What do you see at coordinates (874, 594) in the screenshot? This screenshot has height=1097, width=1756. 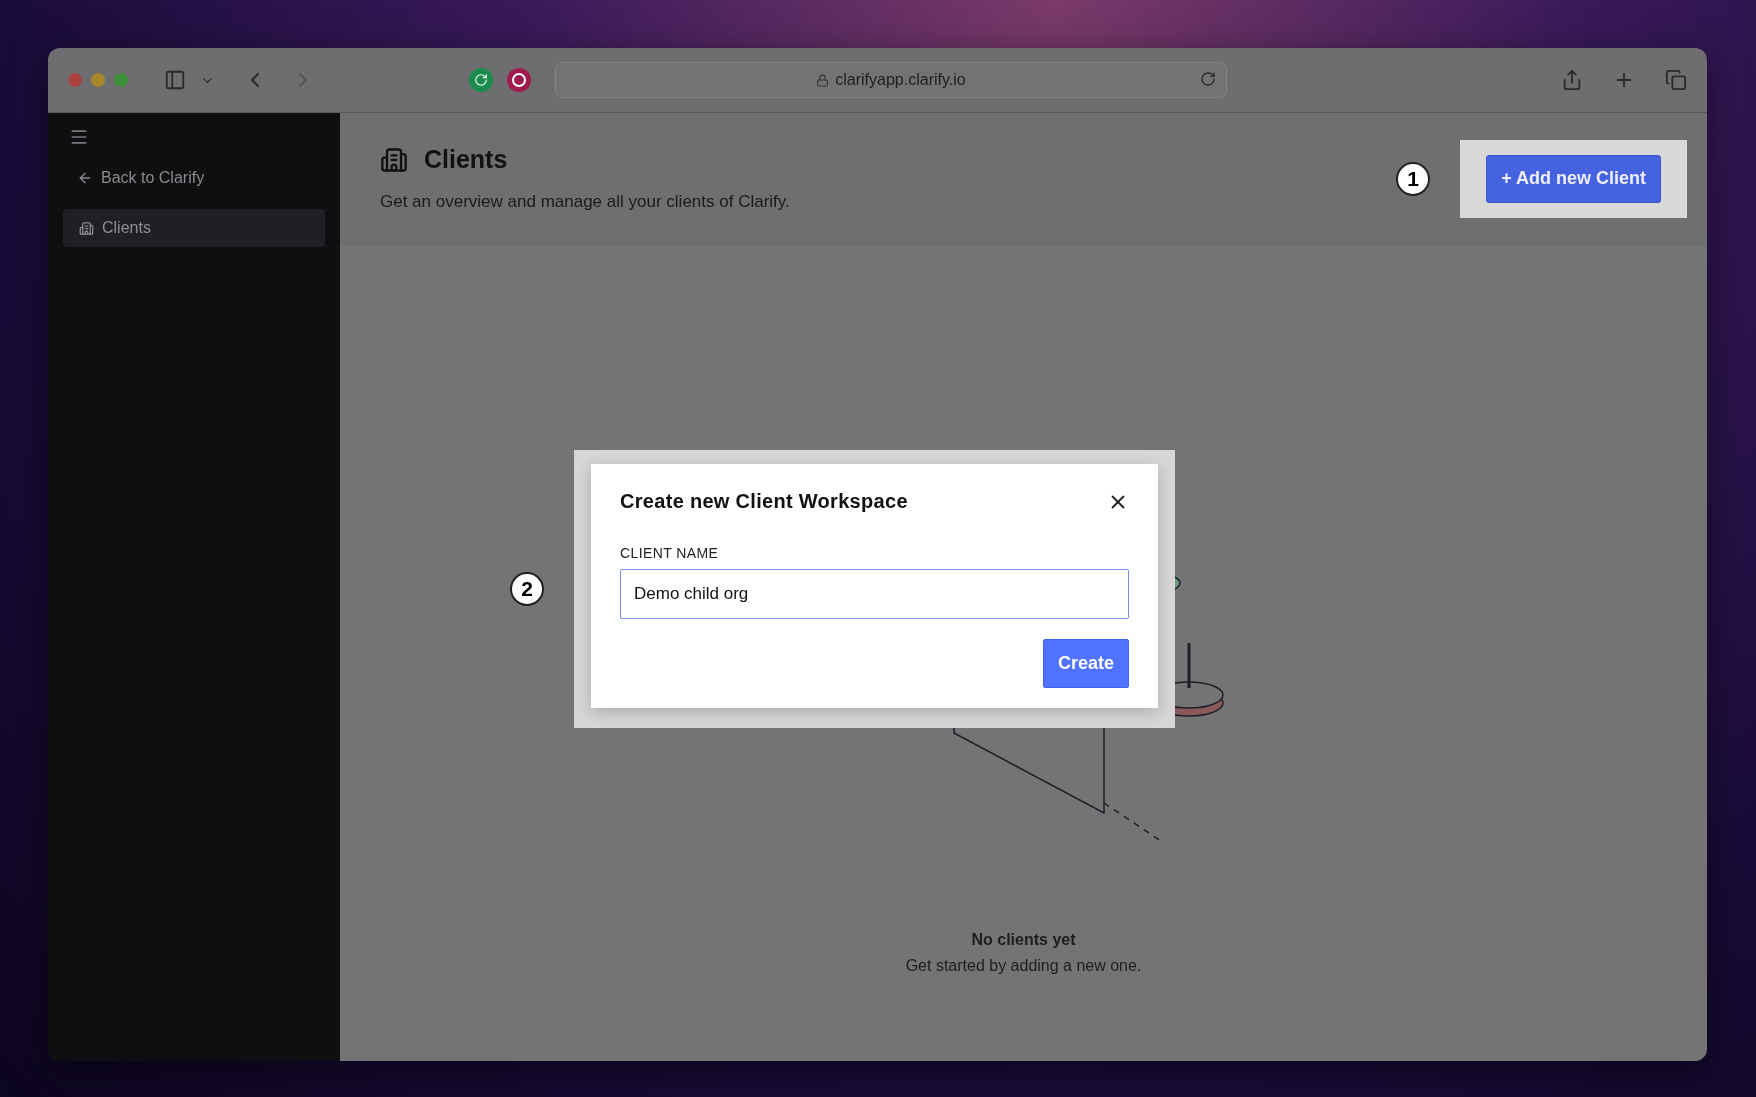 I see `client-name-field: Demo child org` at bounding box center [874, 594].